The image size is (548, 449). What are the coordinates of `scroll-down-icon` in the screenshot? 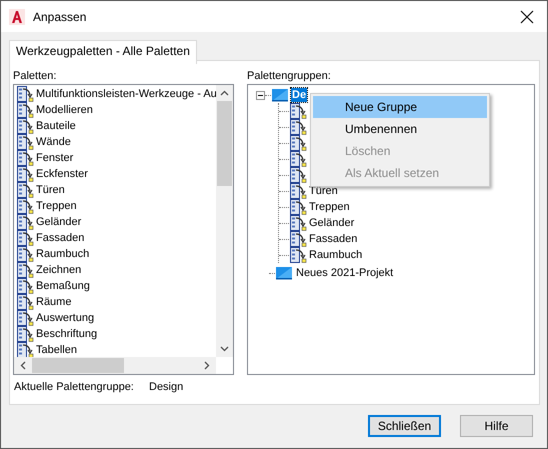 It's located at (224, 349).